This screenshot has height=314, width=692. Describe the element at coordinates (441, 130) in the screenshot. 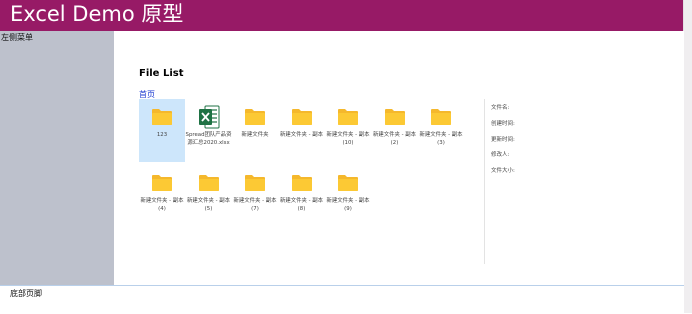

I see `folder-item: 新建文件夹 - 副本 (3)` at that location.